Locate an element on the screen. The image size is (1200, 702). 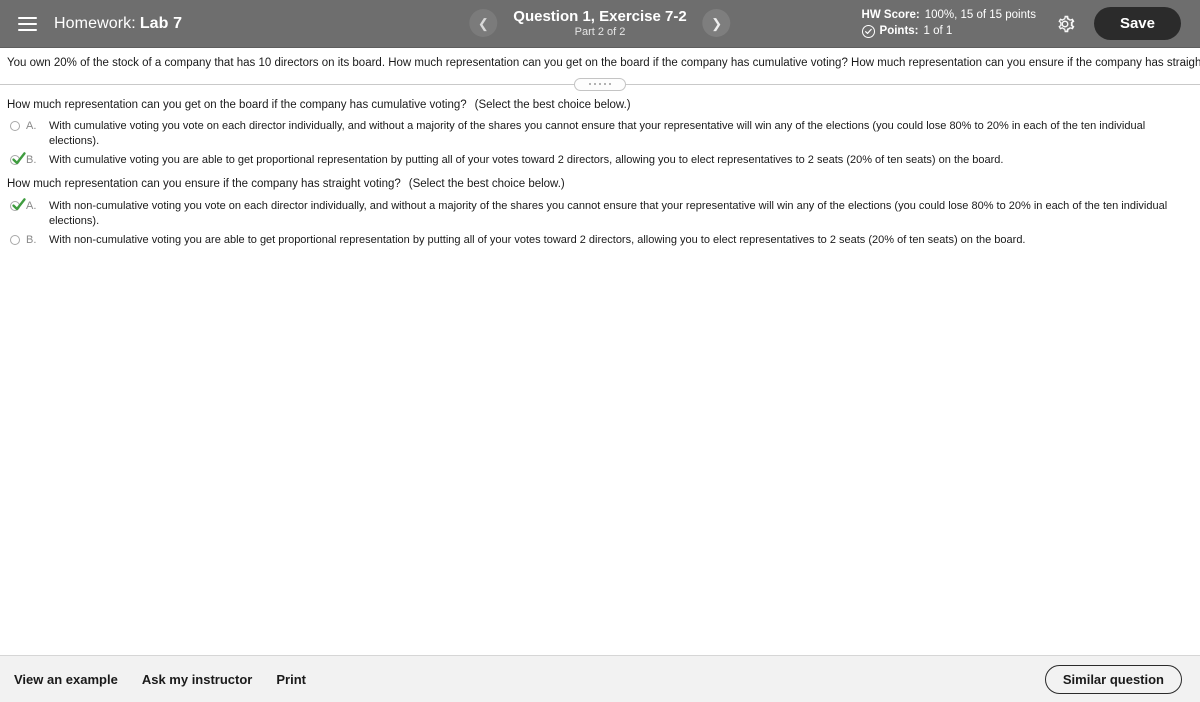
hw-score-row: HW Score: 100%, 15 of 15 points is located at coordinates (949, 16).